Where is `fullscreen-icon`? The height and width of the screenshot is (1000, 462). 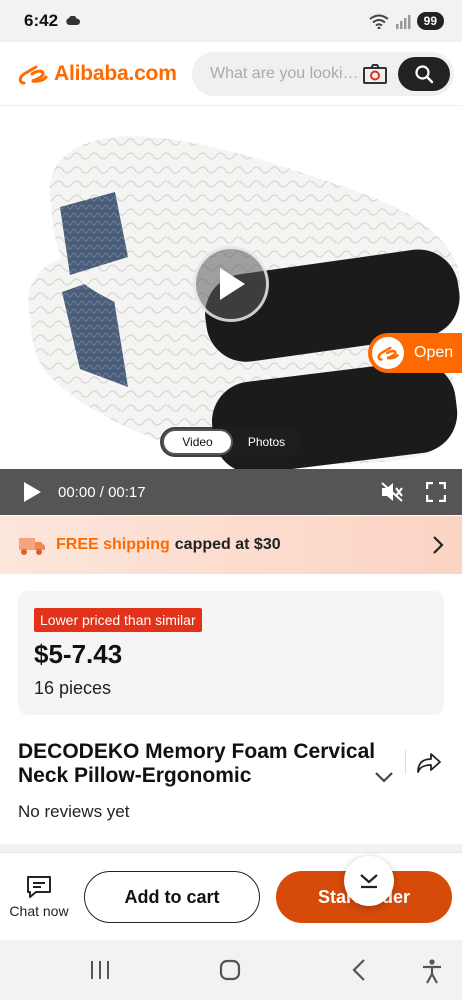 fullscreen-icon is located at coordinates (436, 492).